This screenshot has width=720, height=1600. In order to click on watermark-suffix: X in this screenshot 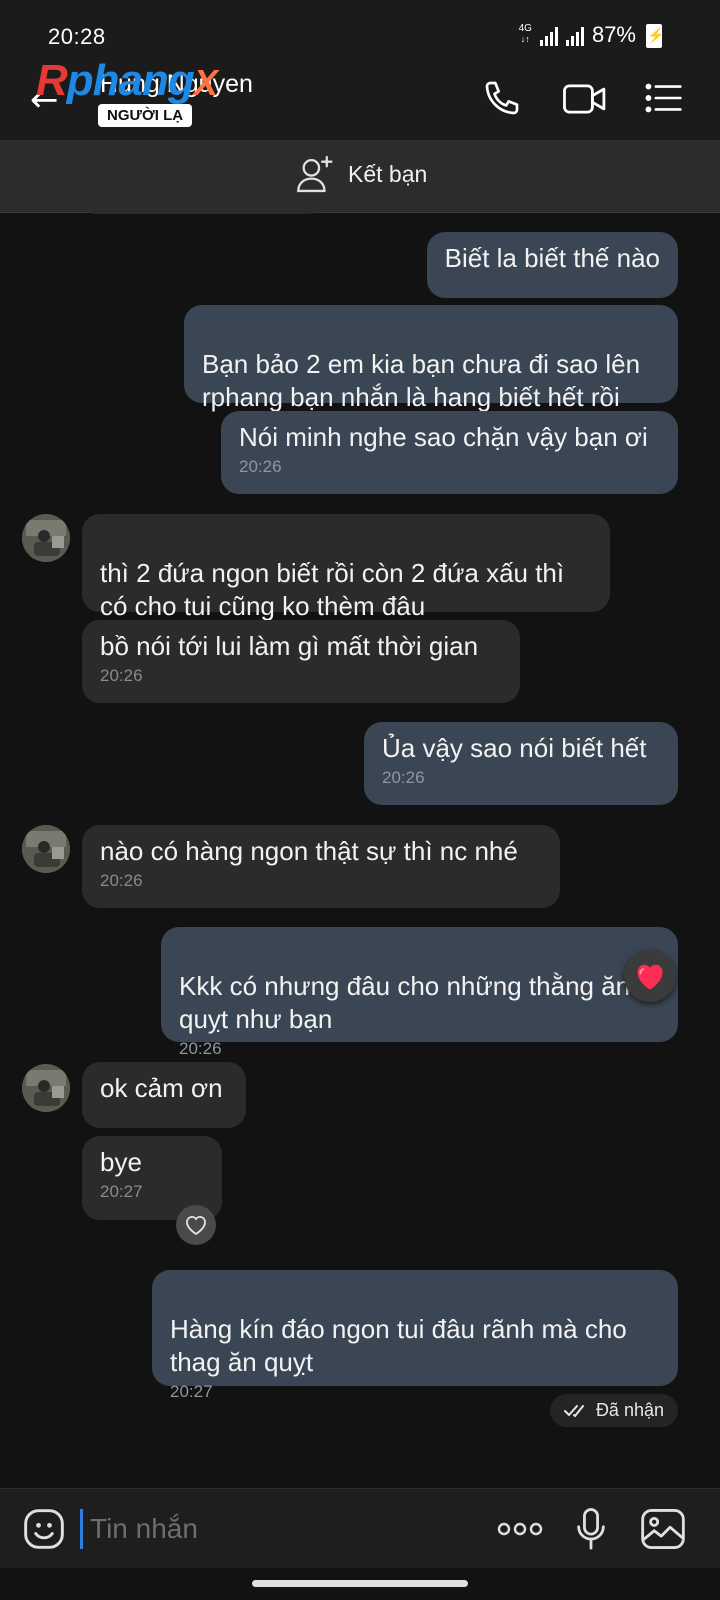, I will do `click(205, 82)`.